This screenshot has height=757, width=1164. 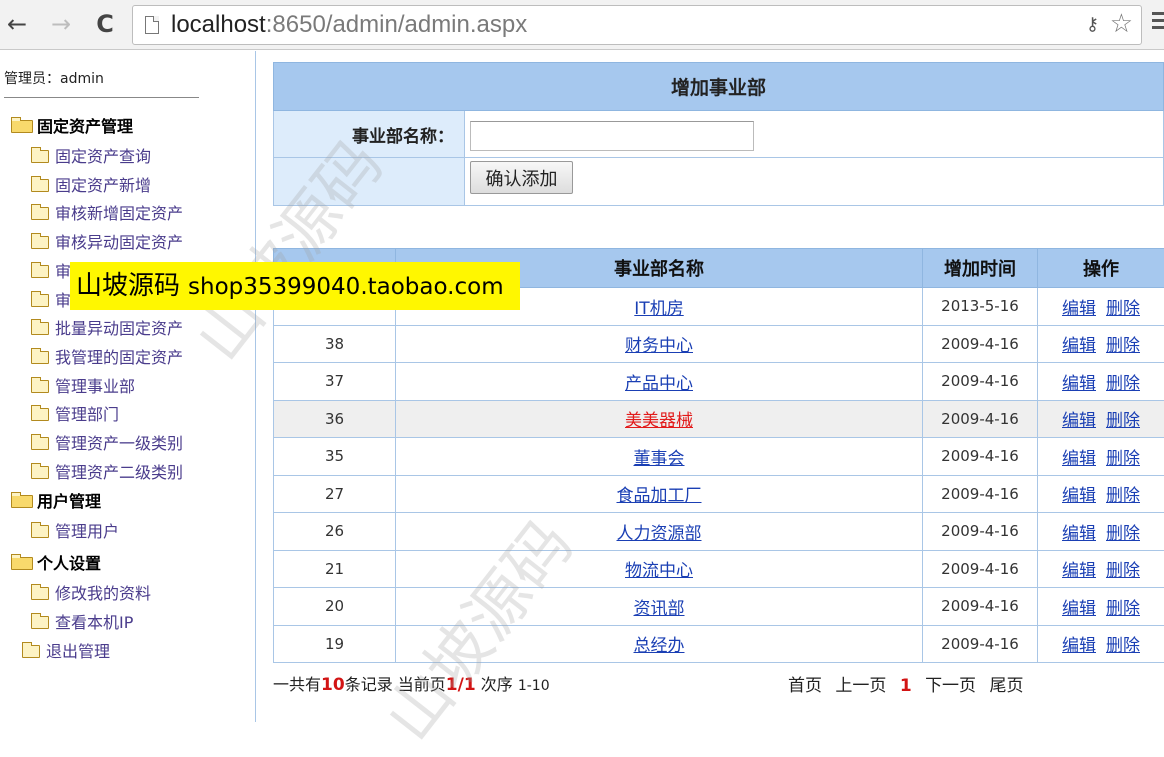 I want to click on cell-name: 资讯部, so click(x=659, y=607).